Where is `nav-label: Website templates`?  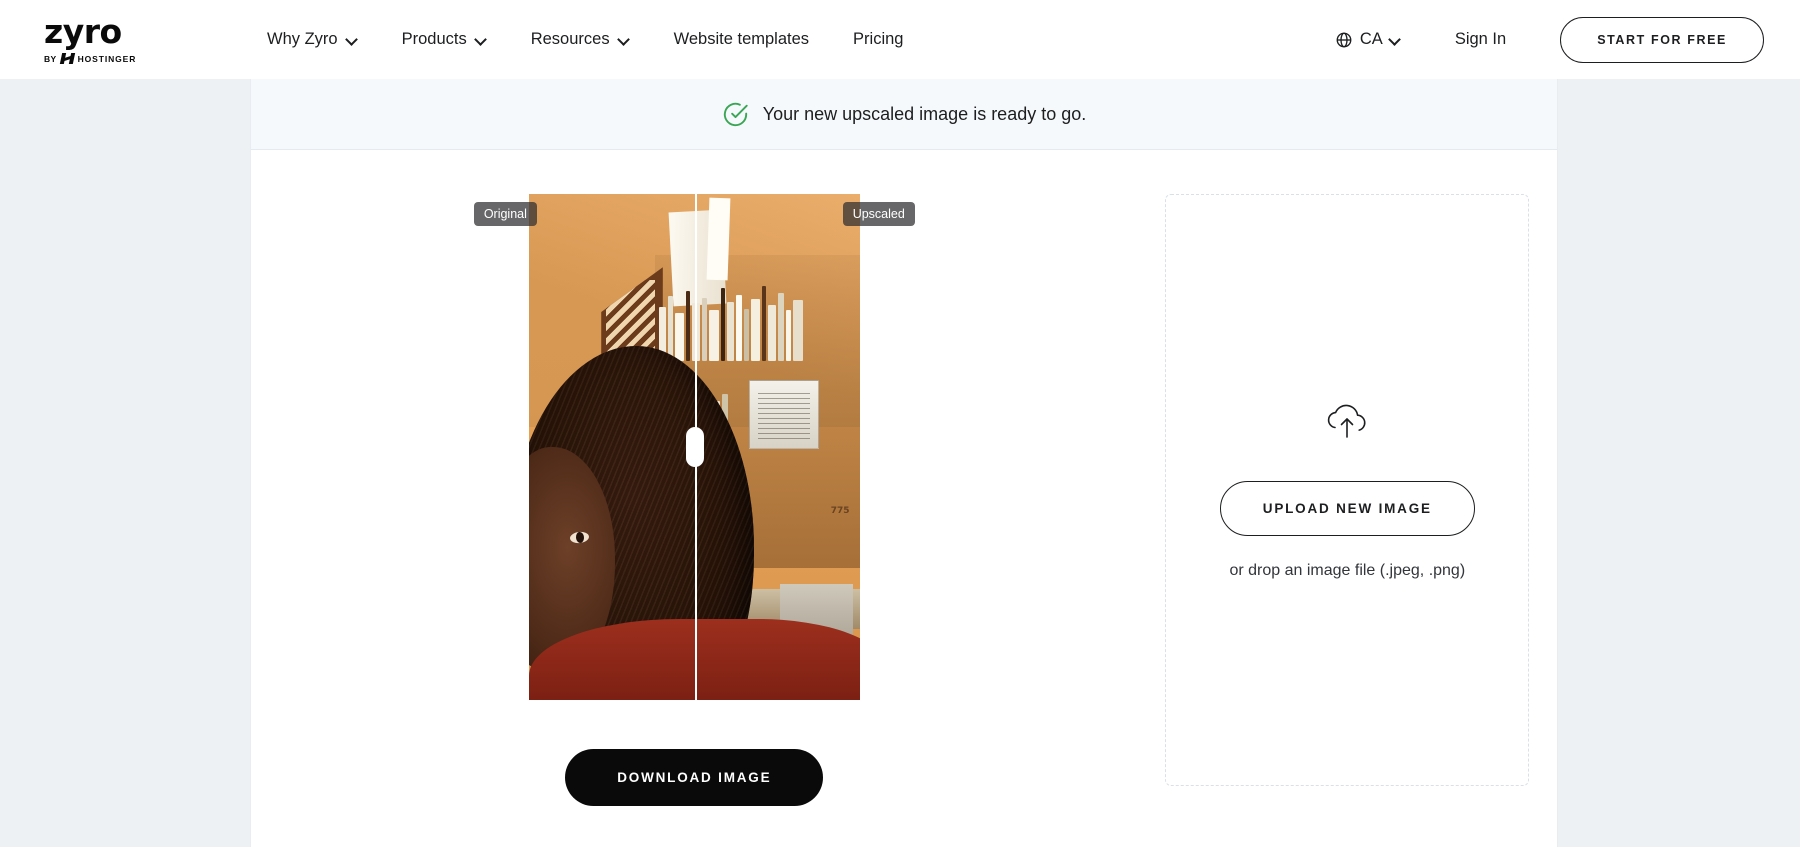
nav-label: Website templates is located at coordinates (741, 39).